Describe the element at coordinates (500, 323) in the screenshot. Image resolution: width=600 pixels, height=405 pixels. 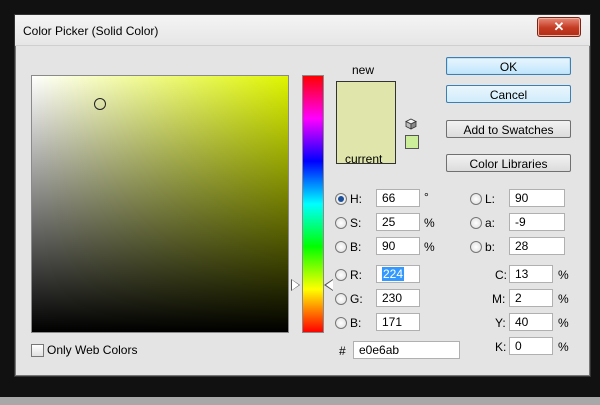
I see `yellow-label: Y:` at that location.